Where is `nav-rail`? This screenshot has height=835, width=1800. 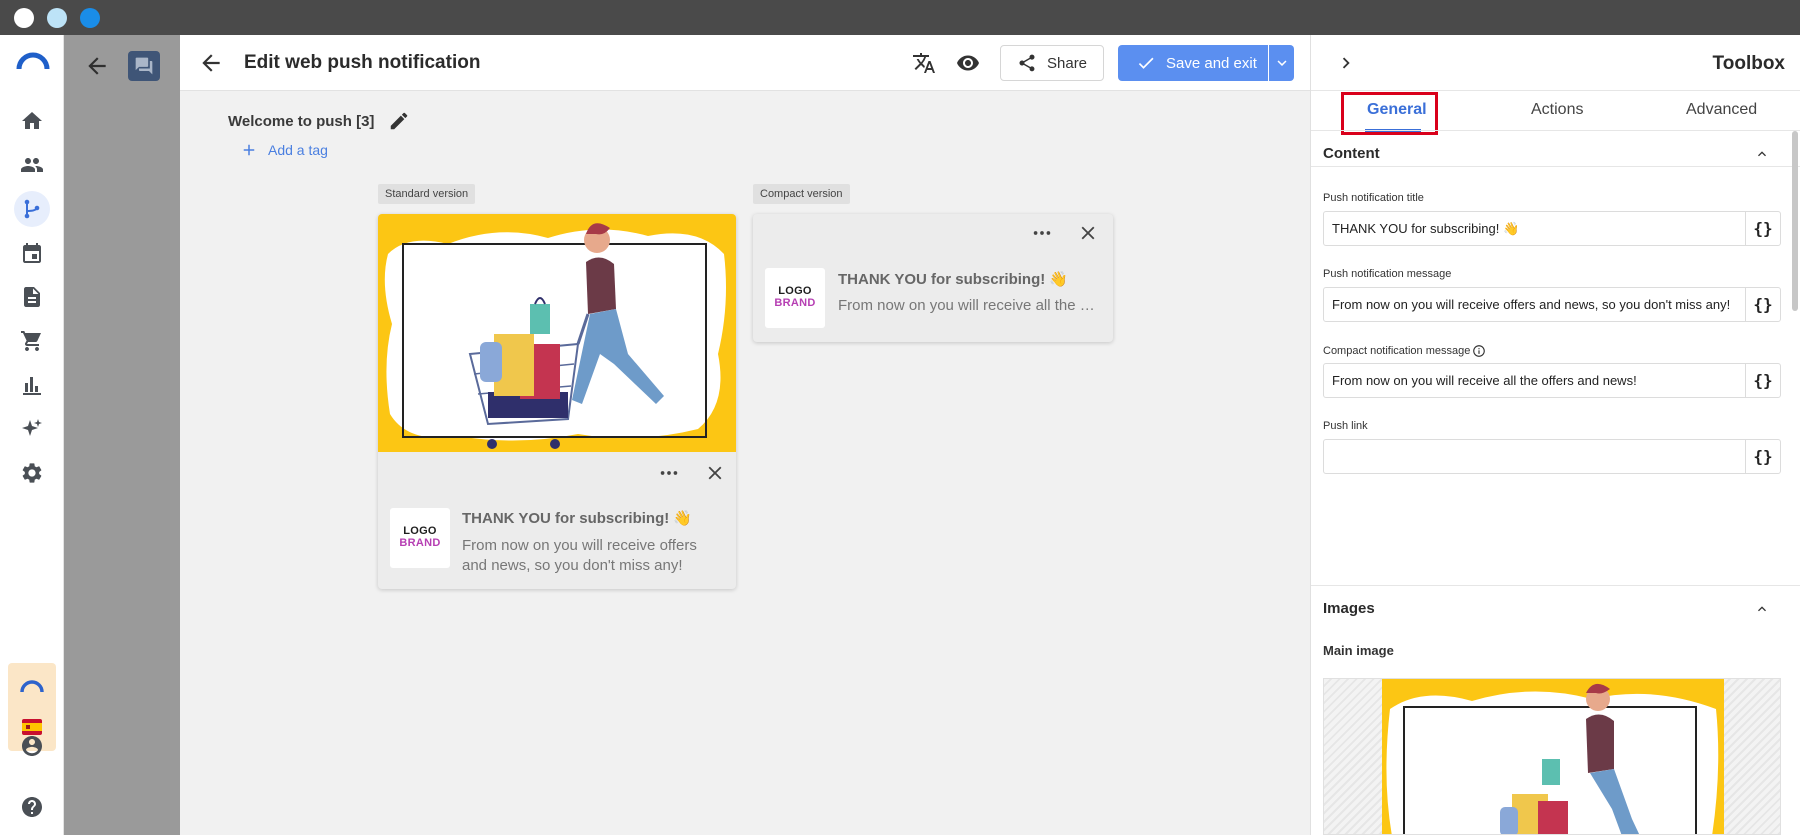 nav-rail is located at coordinates (32, 435).